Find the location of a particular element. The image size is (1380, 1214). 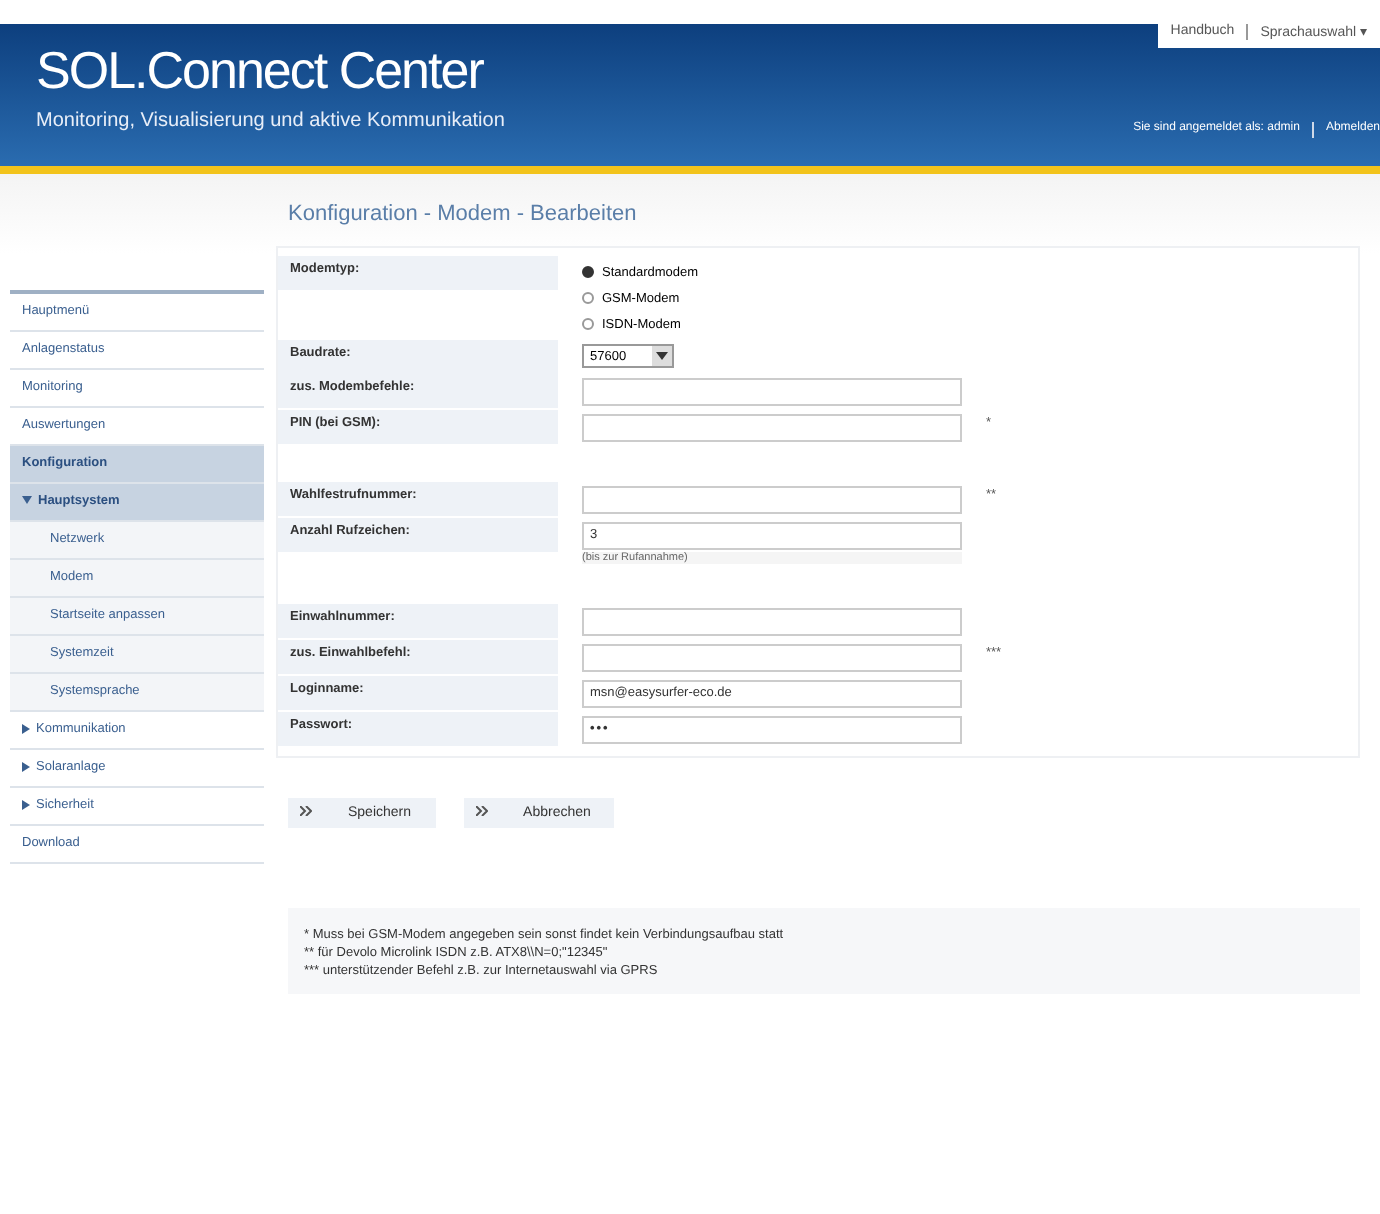

expanded-arrow-icon is located at coordinates (27, 500).